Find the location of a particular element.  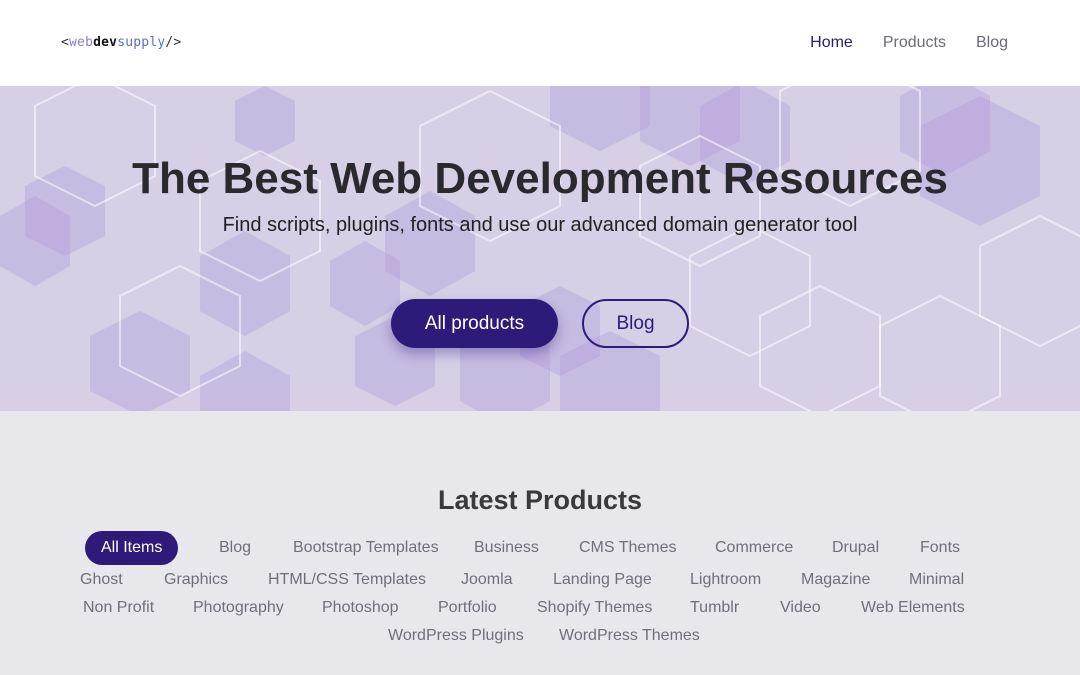

filter-wordpress-themes: WordPress Themes is located at coordinates (629, 636).